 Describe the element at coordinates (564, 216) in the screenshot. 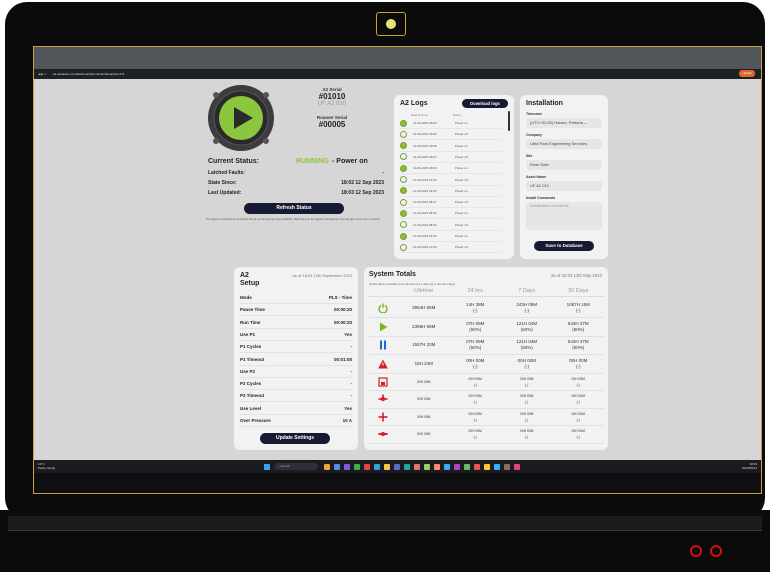

I see `comments-field: Installation comments` at that location.